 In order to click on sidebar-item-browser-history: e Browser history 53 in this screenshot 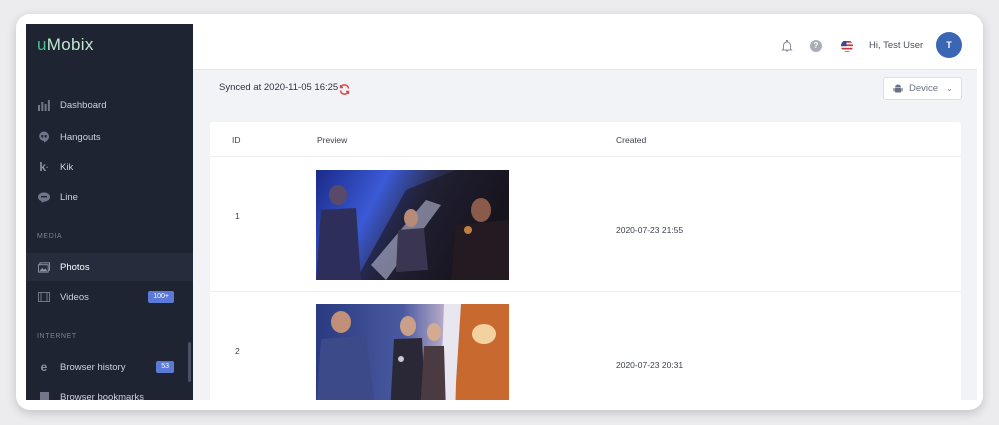, I will do `click(109, 367)`.